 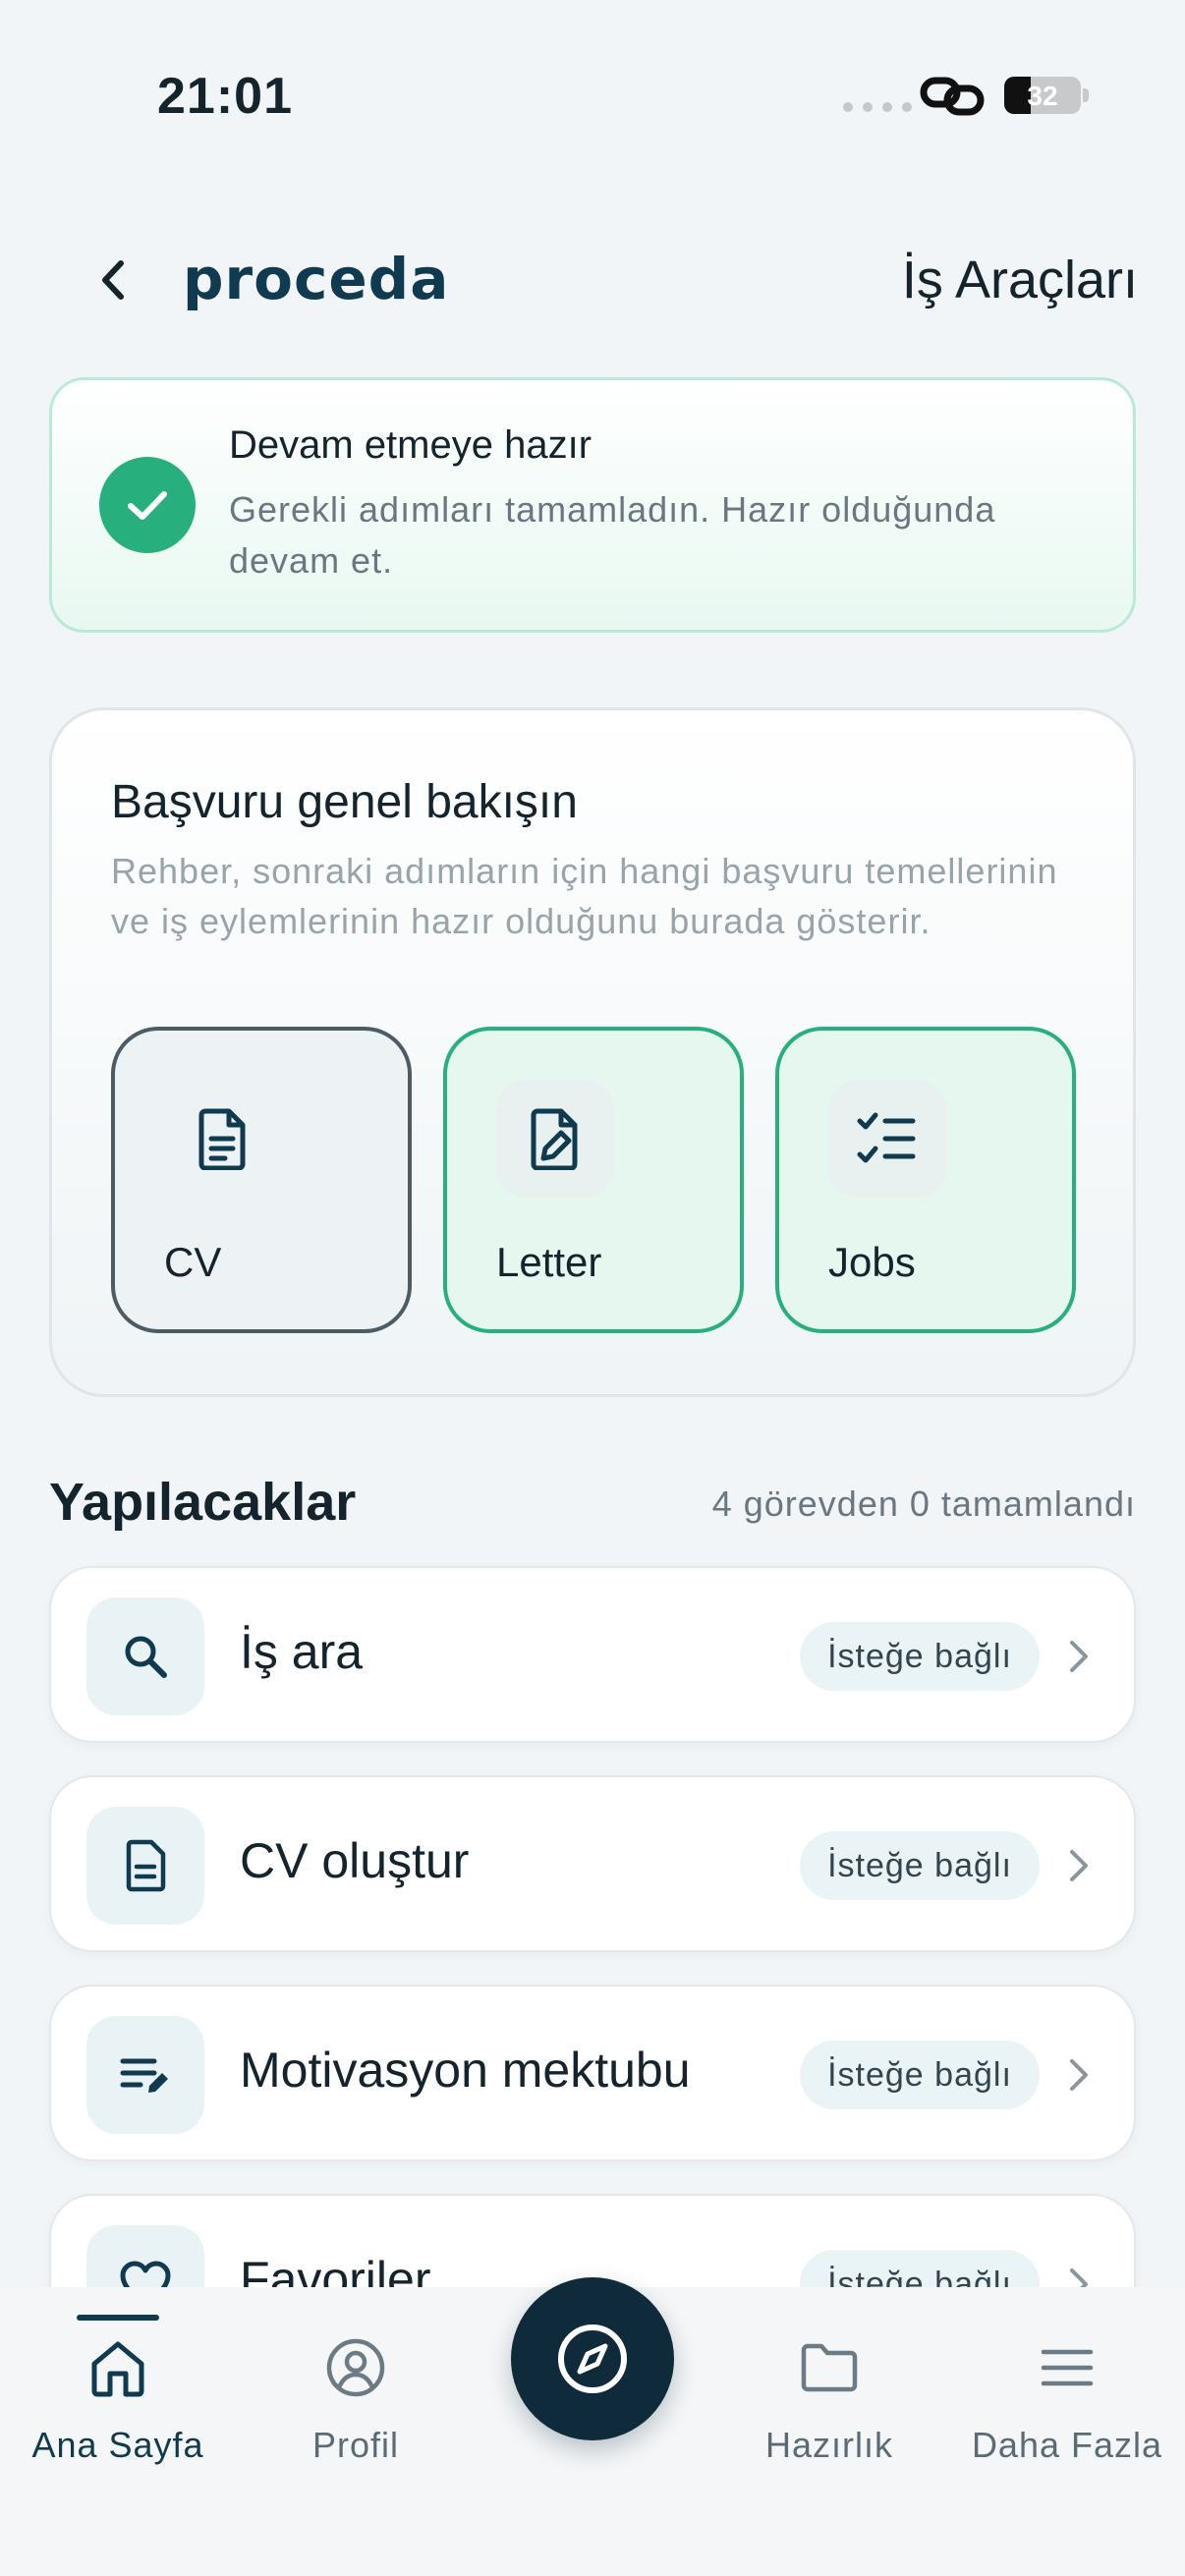 I want to click on nav-profile: Profil, so click(x=356, y=2385).